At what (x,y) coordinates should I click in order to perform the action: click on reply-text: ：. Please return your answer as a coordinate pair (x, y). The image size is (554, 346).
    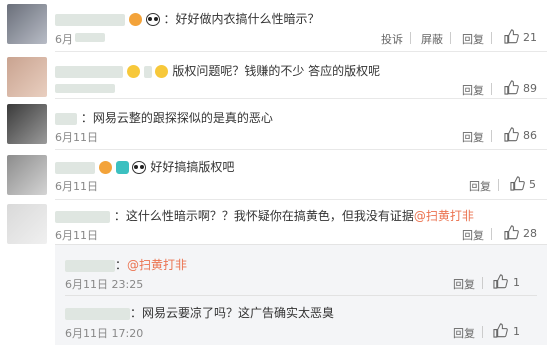
    Looking at the image, I should click on (121, 265).